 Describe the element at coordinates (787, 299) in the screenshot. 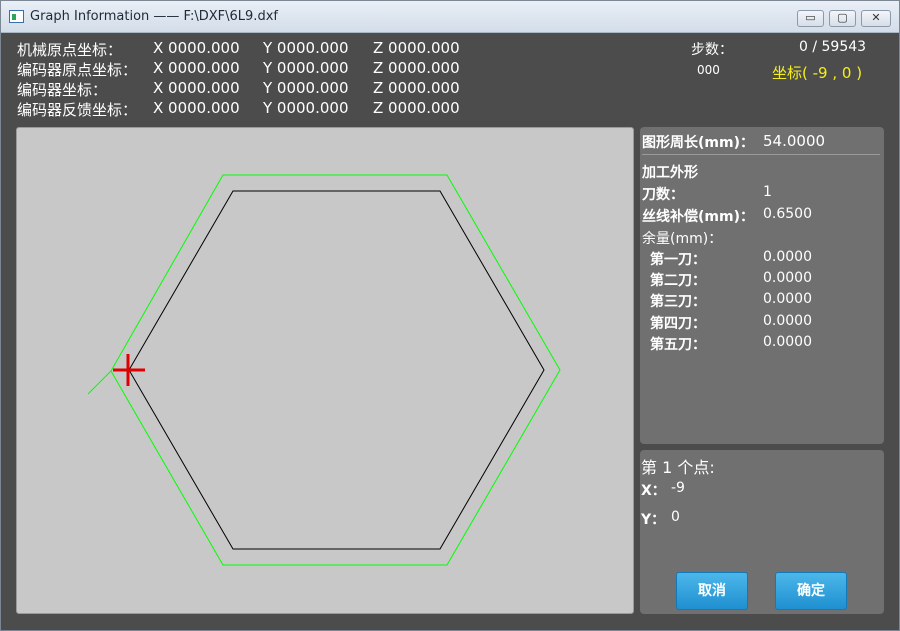

I see `allowance-cut-3-value: 0.0000` at that location.